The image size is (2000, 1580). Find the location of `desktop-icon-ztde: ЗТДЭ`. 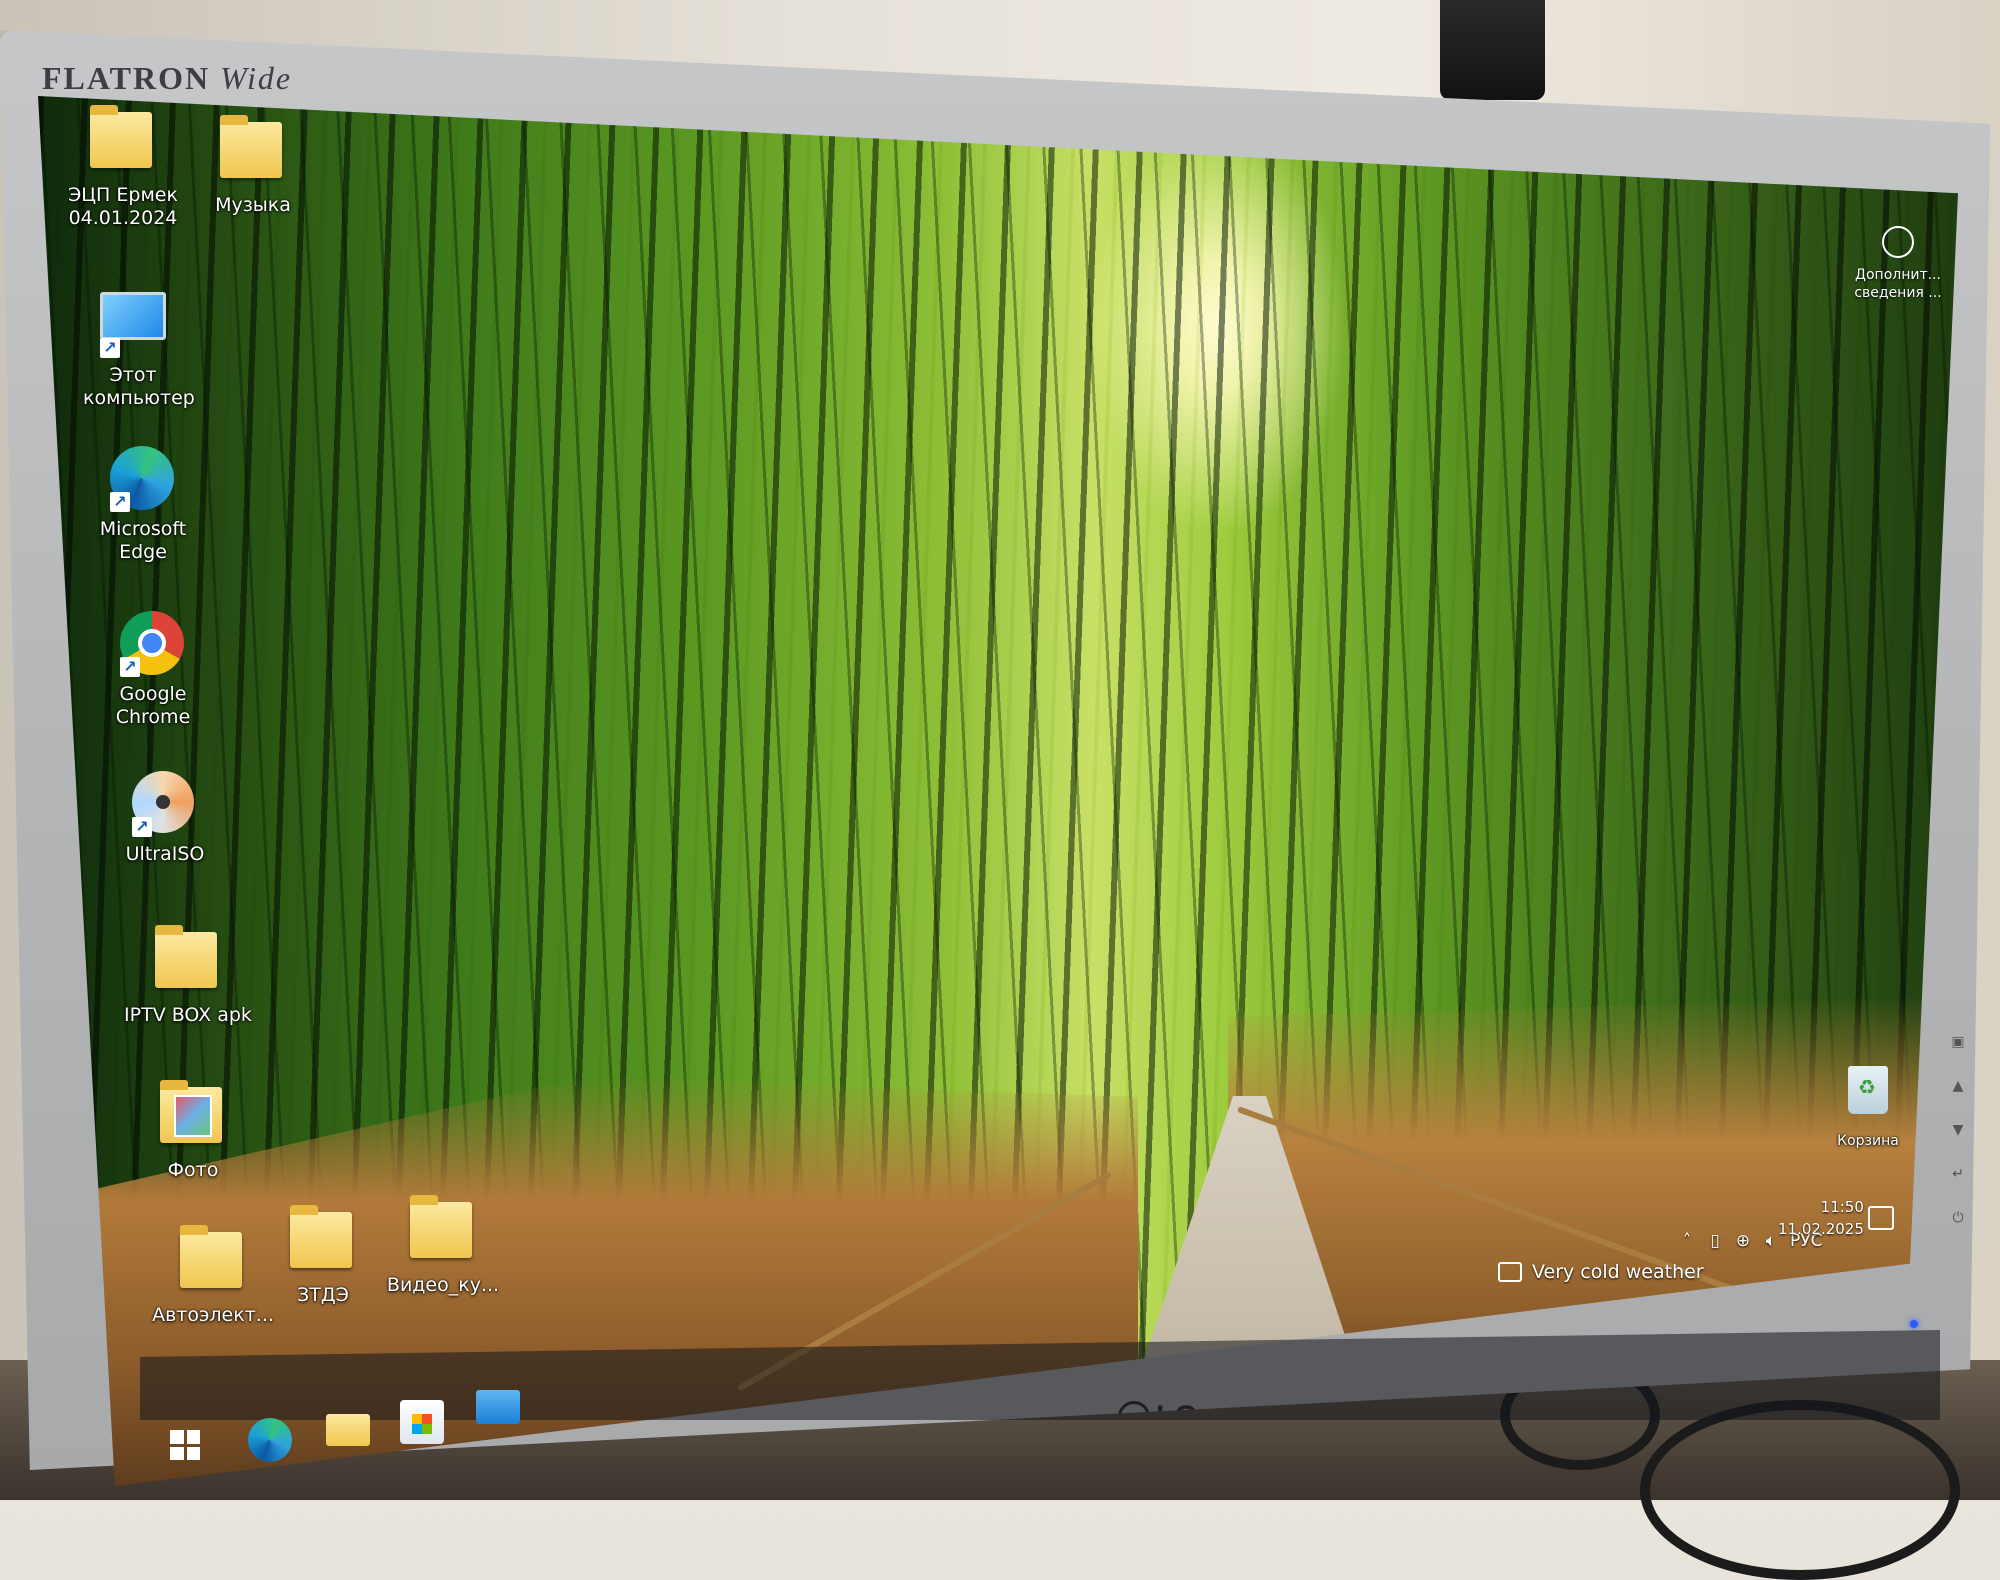

desktop-icon-ztde: ЗТДЭ is located at coordinates (323, 1256).